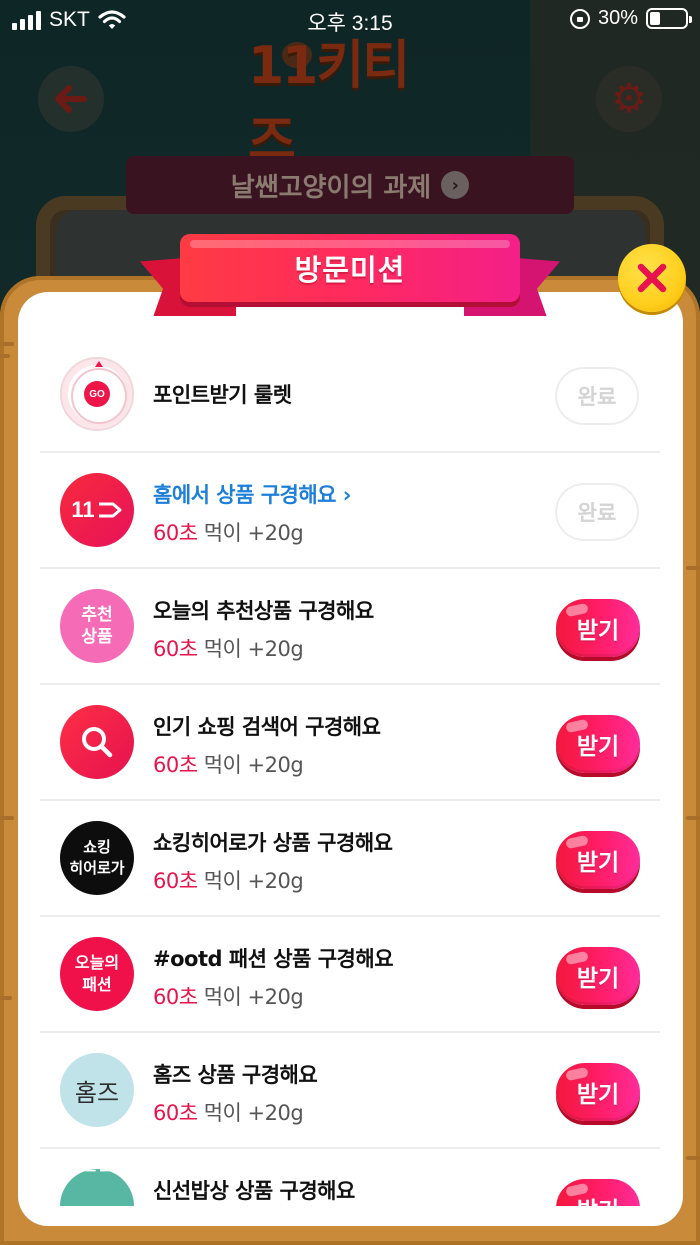  What do you see at coordinates (97, 984) in the screenshot?
I see `icon-label-line2: 패션` at bounding box center [97, 984].